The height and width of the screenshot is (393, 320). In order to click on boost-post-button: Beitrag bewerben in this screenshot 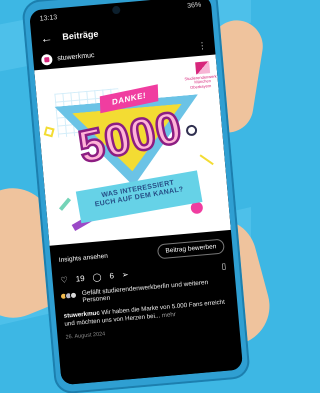, I will do `click(190, 249)`.